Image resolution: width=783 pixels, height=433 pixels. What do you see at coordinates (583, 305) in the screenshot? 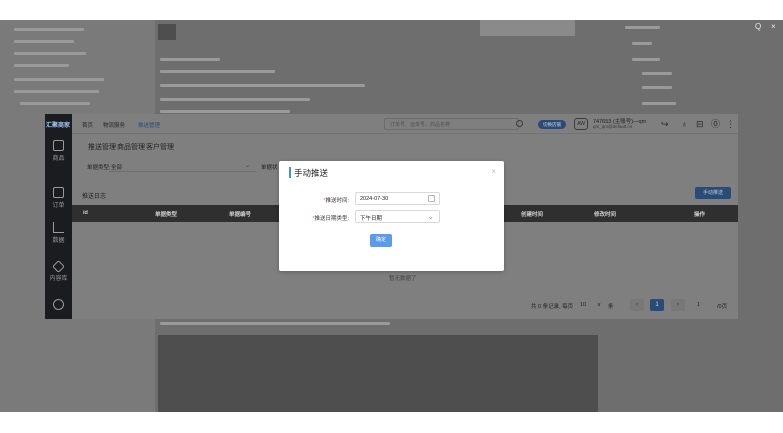
I see `page-size-select: 10` at bounding box center [583, 305].